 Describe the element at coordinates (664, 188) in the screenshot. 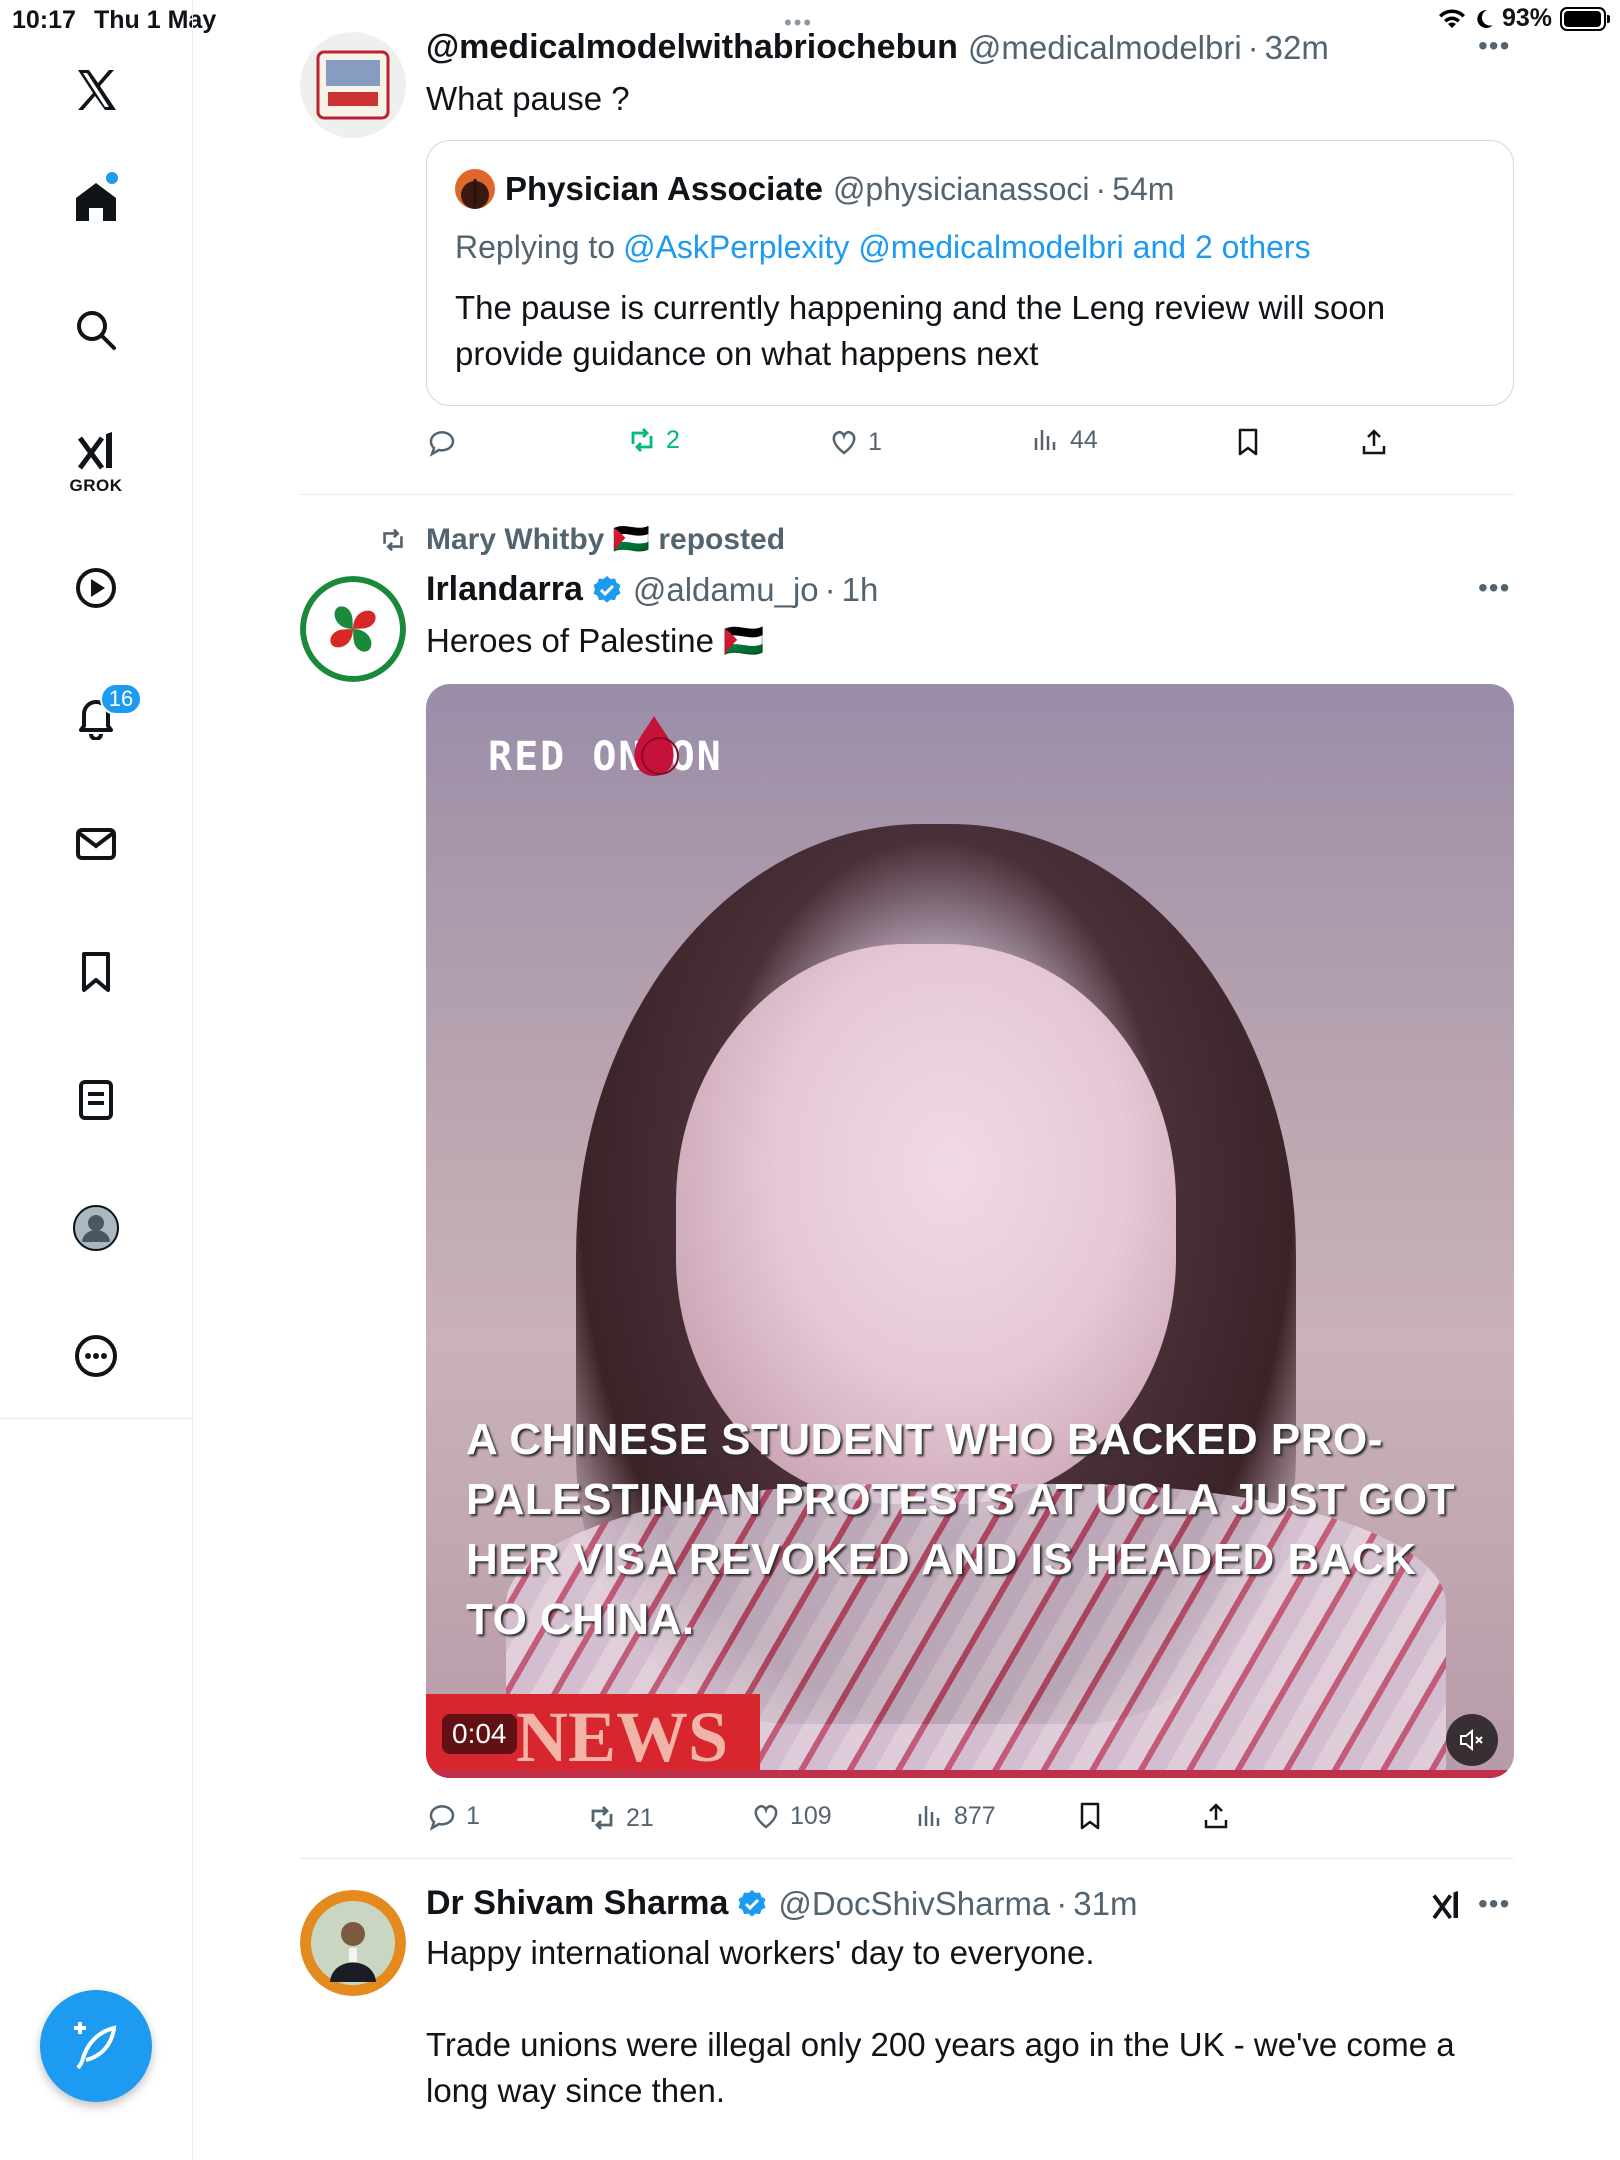

I see `display-name: Physician Associate` at that location.